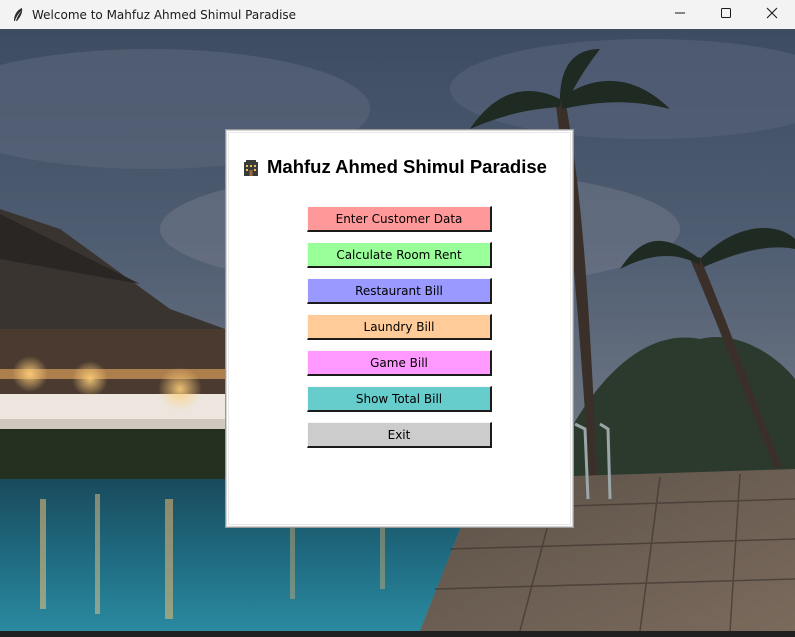  Describe the element at coordinates (399, 219) in the screenshot. I see `enter-customer-data-button: Enter Customer Data` at that location.